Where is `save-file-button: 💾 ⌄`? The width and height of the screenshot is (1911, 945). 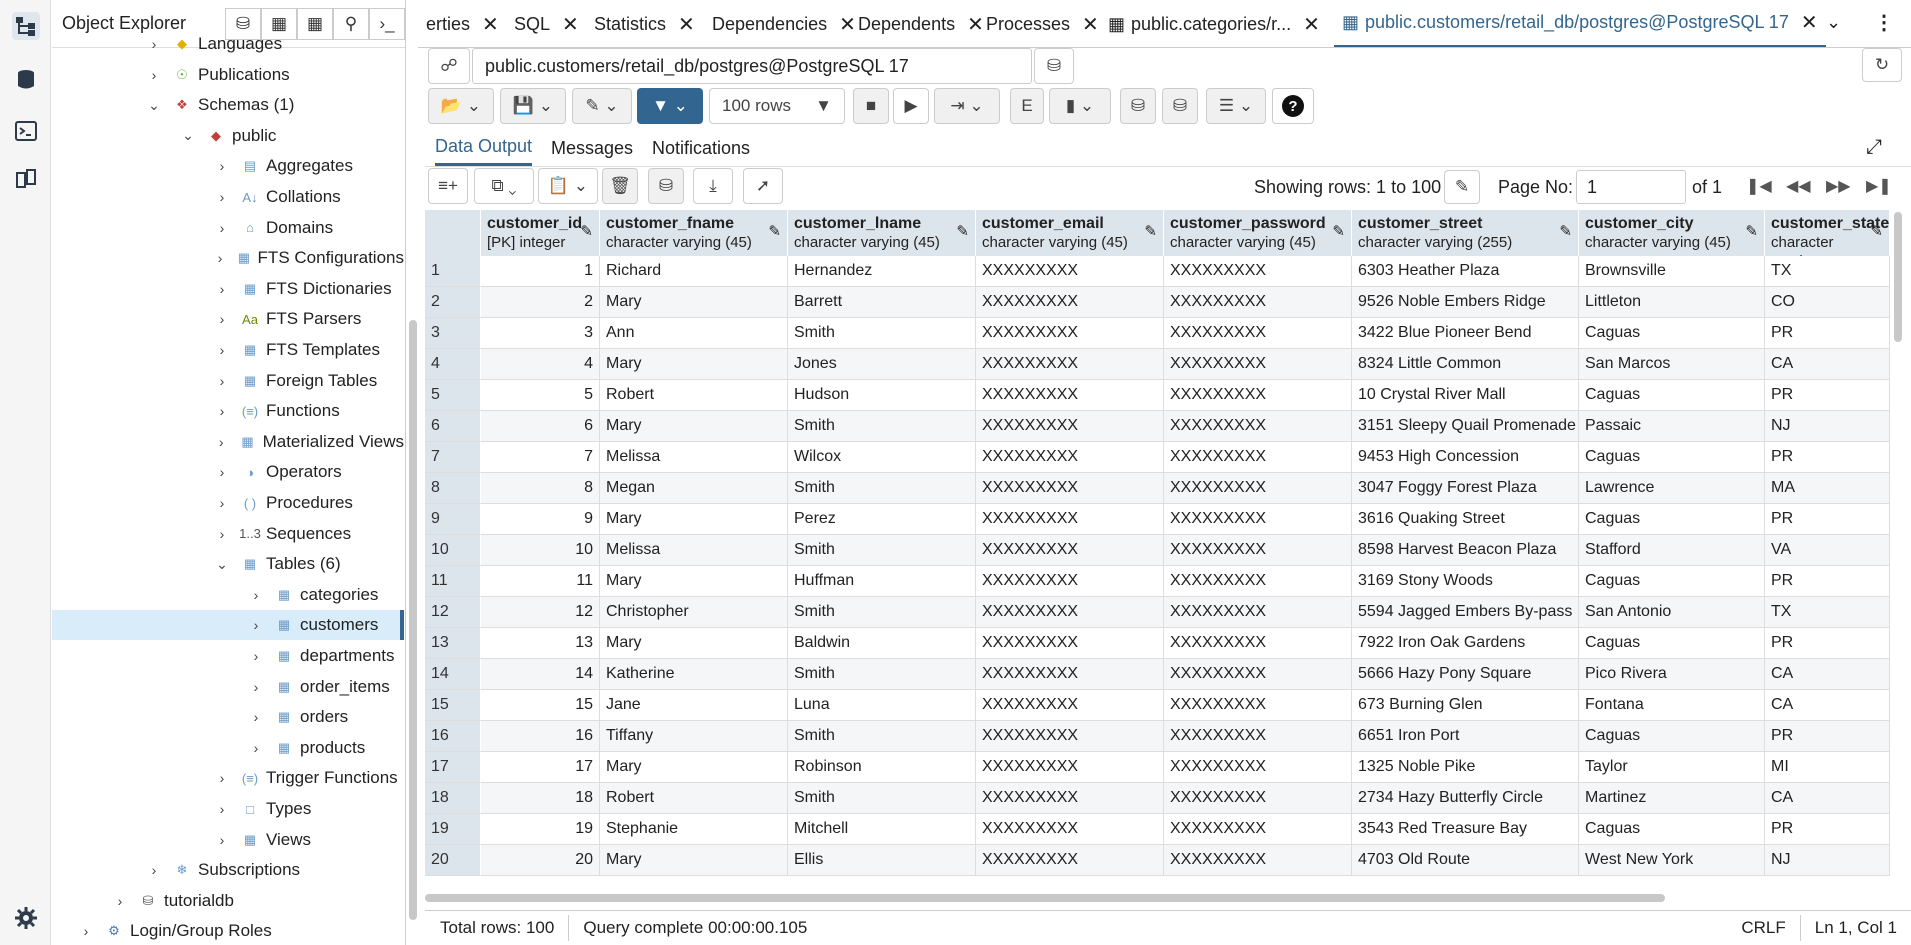
save-file-button: 💾 ⌄ is located at coordinates (533, 106).